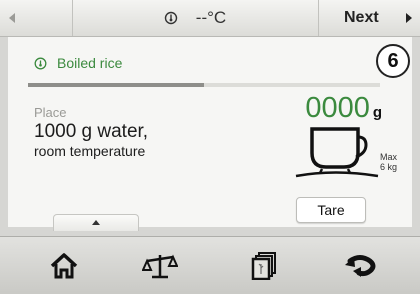 Image resolution: width=420 pixels, height=294 pixels. I want to click on instruction-line1: 1000 g water,, so click(91, 131).